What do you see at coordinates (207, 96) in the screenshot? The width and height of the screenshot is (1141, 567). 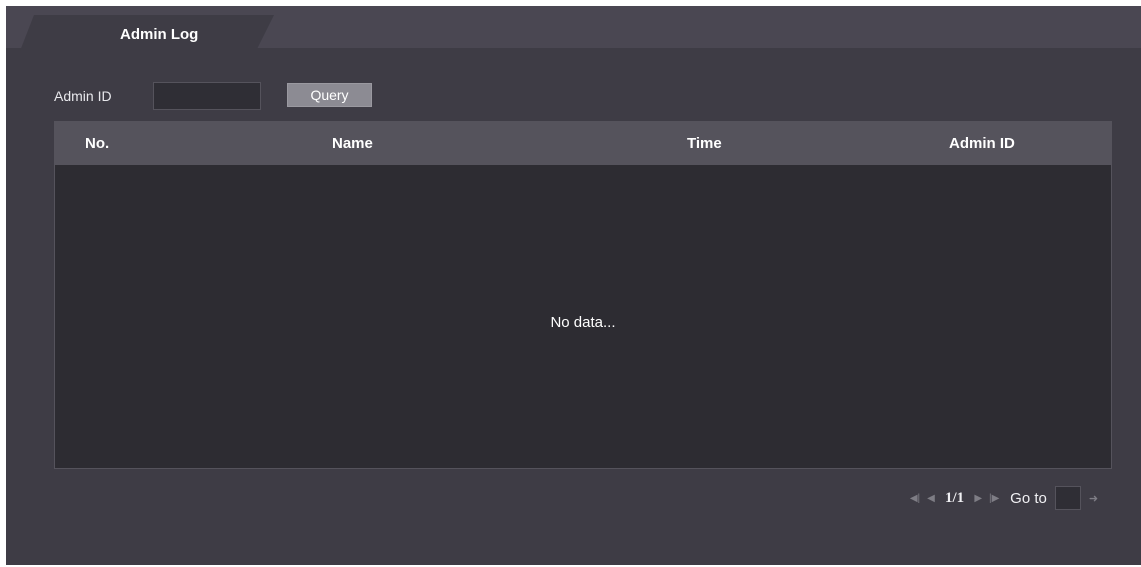 I see `admin-id-input` at bounding box center [207, 96].